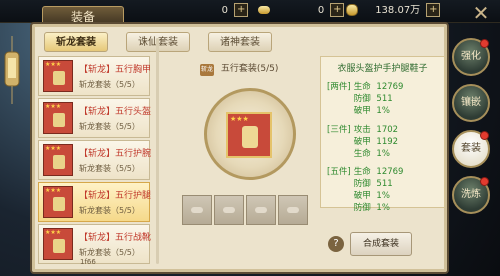 Image resolution: width=500 pixels, height=276 pixels. I want to click on tab-label: 套装, so click(471, 148).